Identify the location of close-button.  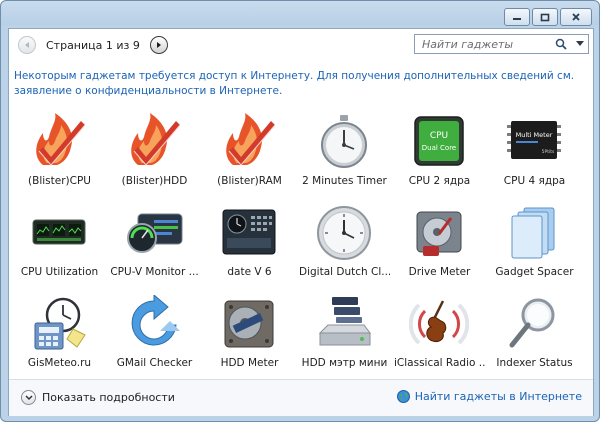
(576, 17).